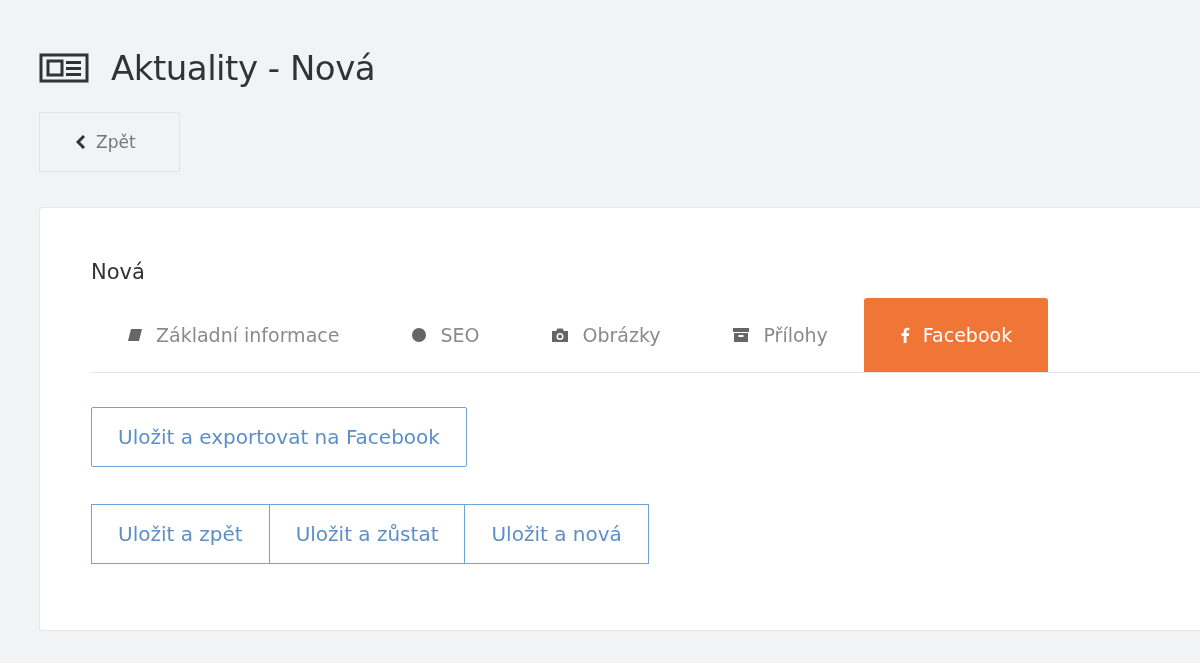 This screenshot has width=1200, height=663. I want to click on back-button: Zpět, so click(109, 142).